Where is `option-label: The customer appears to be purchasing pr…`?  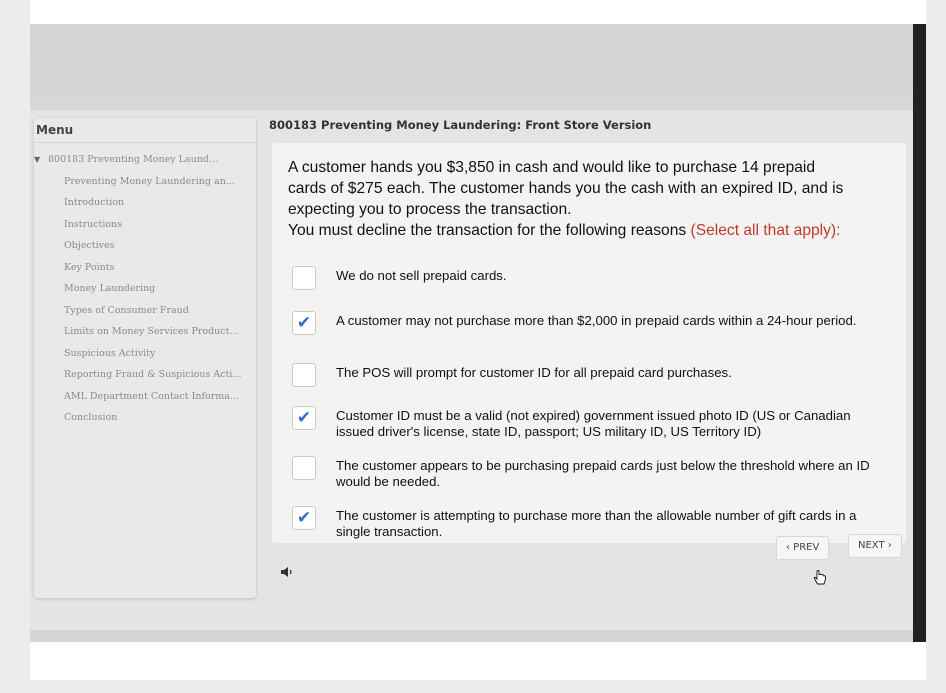
option-label: The customer appears to be purchasing pr… is located at coordinates (603, 473).